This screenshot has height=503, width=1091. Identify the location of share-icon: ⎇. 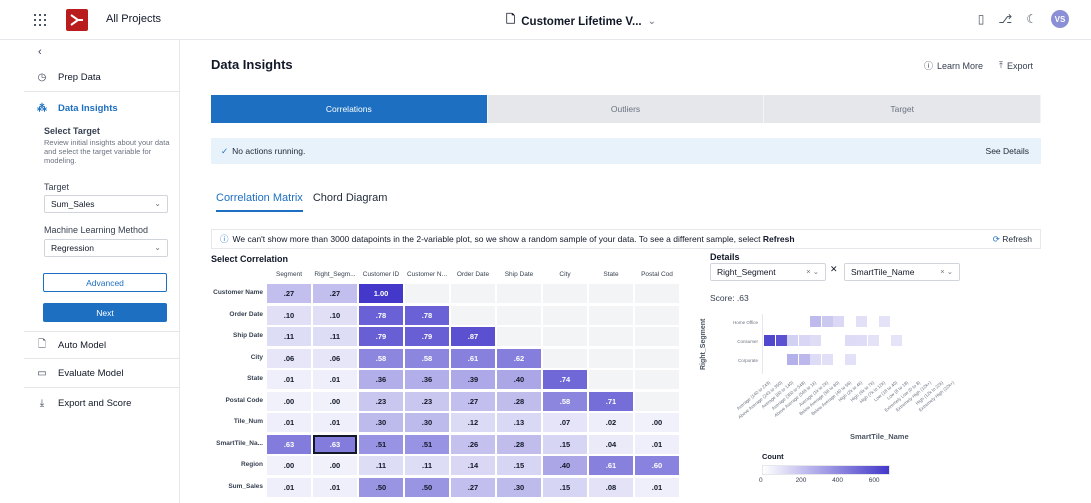
(1005, 19).